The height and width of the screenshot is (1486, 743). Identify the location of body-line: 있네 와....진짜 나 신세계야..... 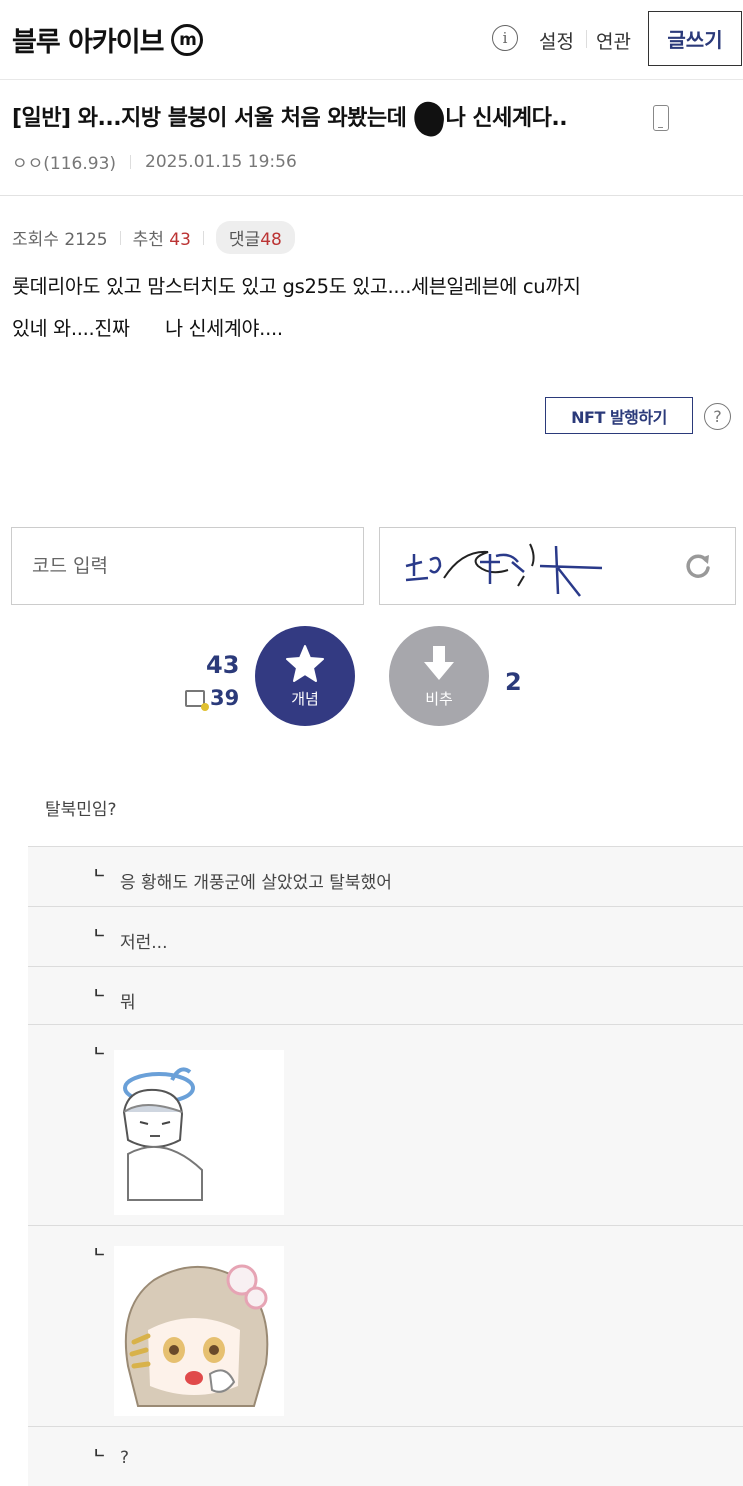
(147, 328).